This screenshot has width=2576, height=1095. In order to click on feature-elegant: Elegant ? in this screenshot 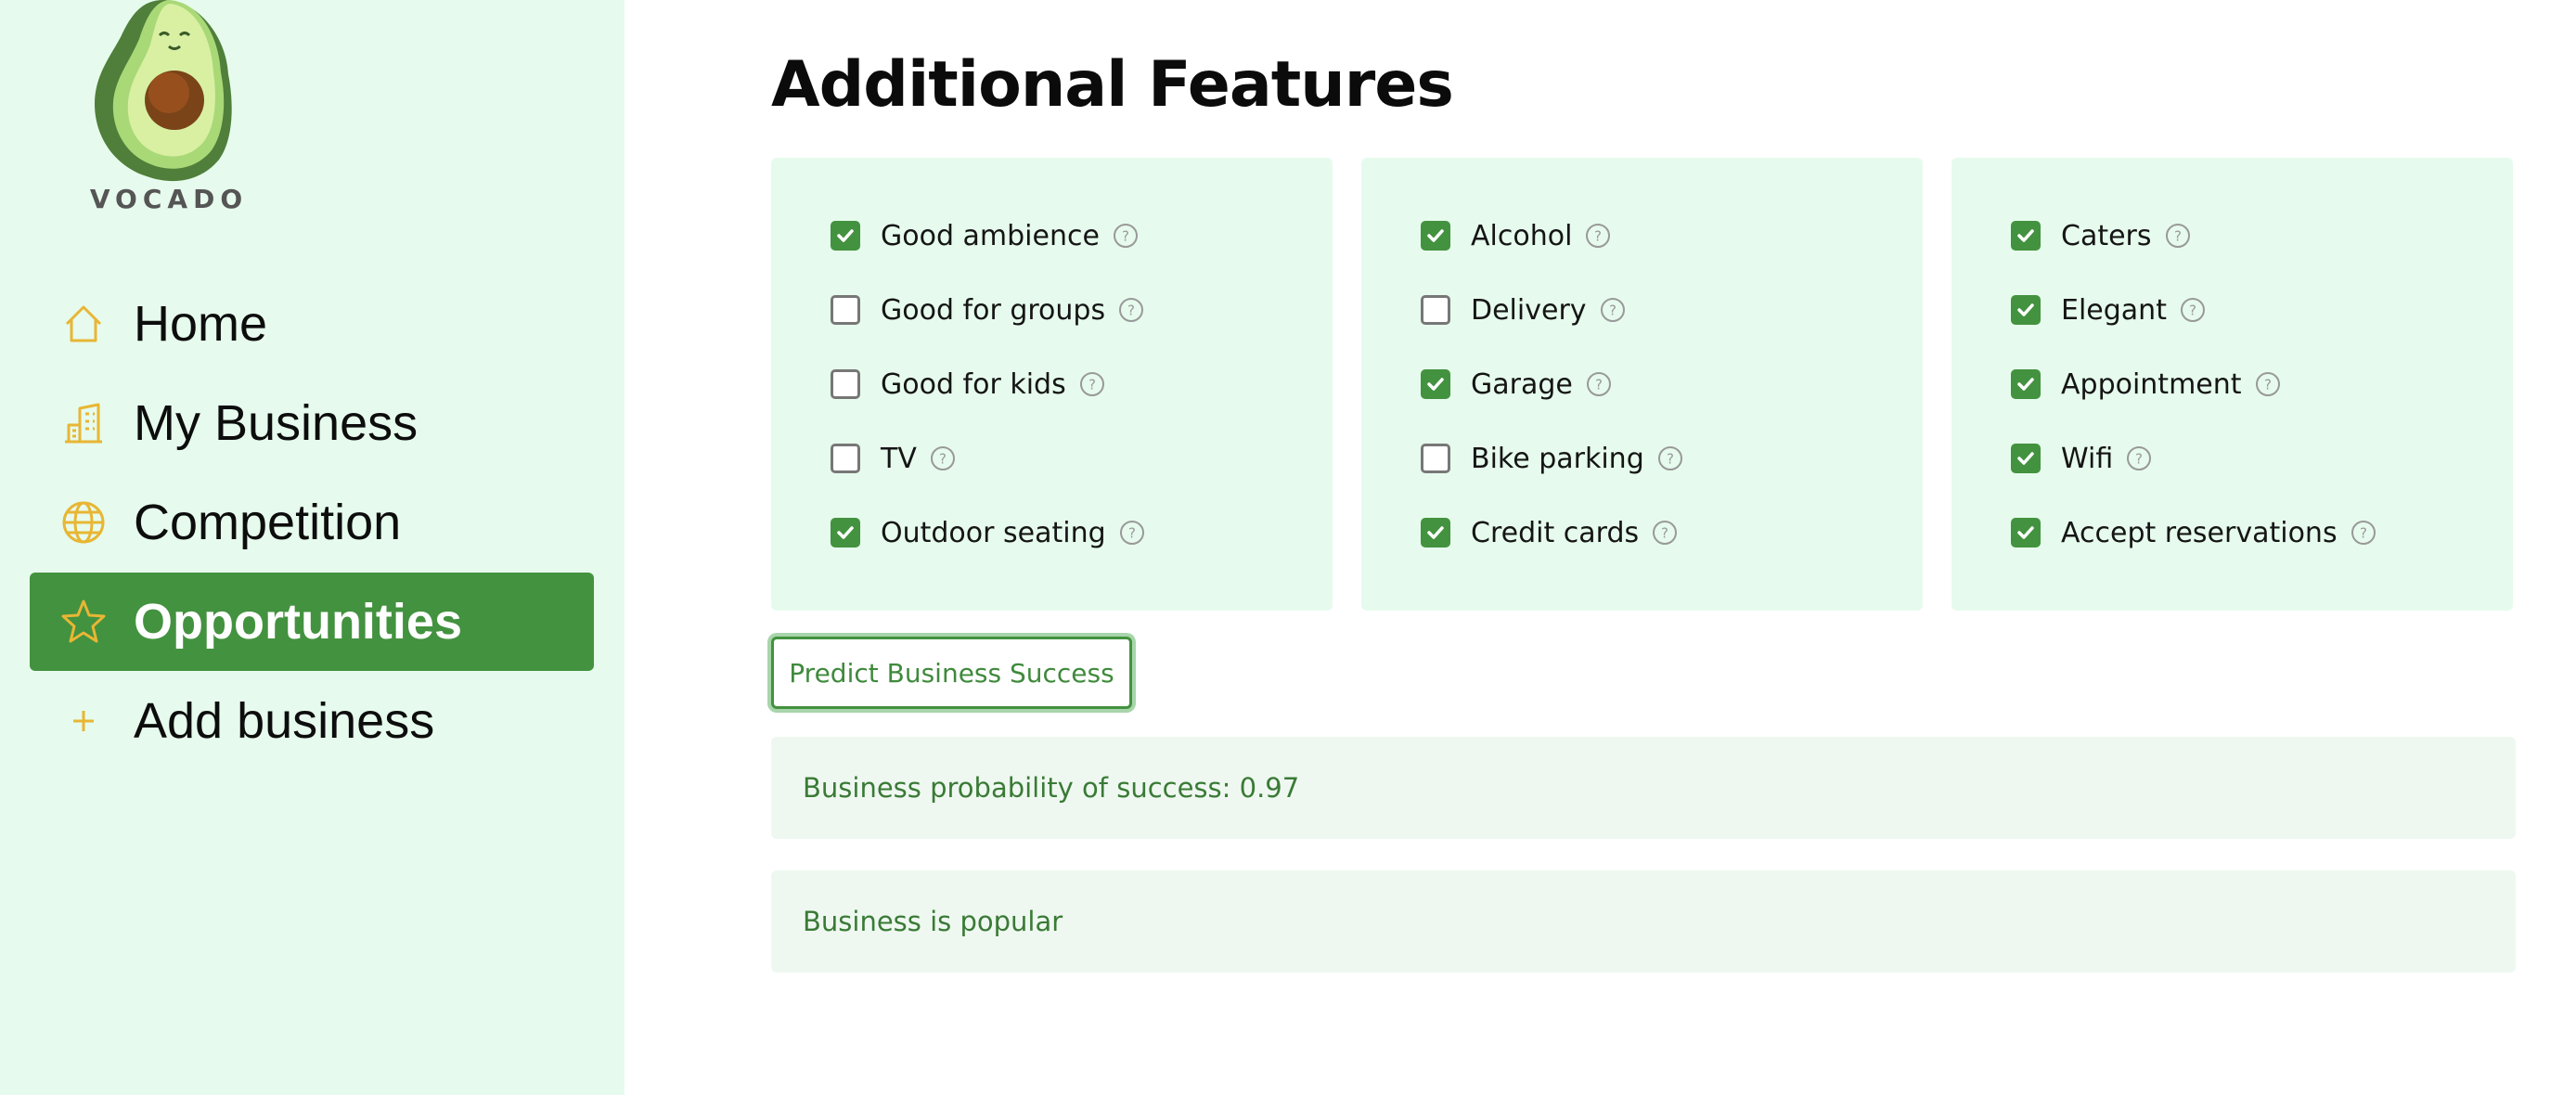, I will do `click(2108, 309)`.